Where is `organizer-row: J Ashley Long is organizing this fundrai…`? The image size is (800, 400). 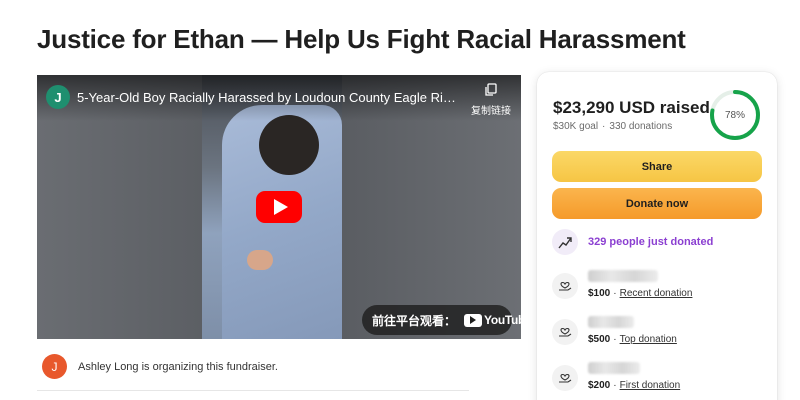 organizer-row: J Ashley Long is organizing this fundrai… is located at coordinates (160, 366).